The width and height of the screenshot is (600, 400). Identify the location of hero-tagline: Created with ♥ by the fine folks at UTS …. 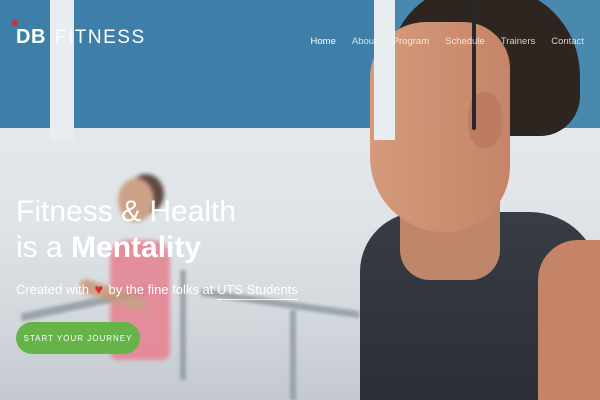
(157, 290).